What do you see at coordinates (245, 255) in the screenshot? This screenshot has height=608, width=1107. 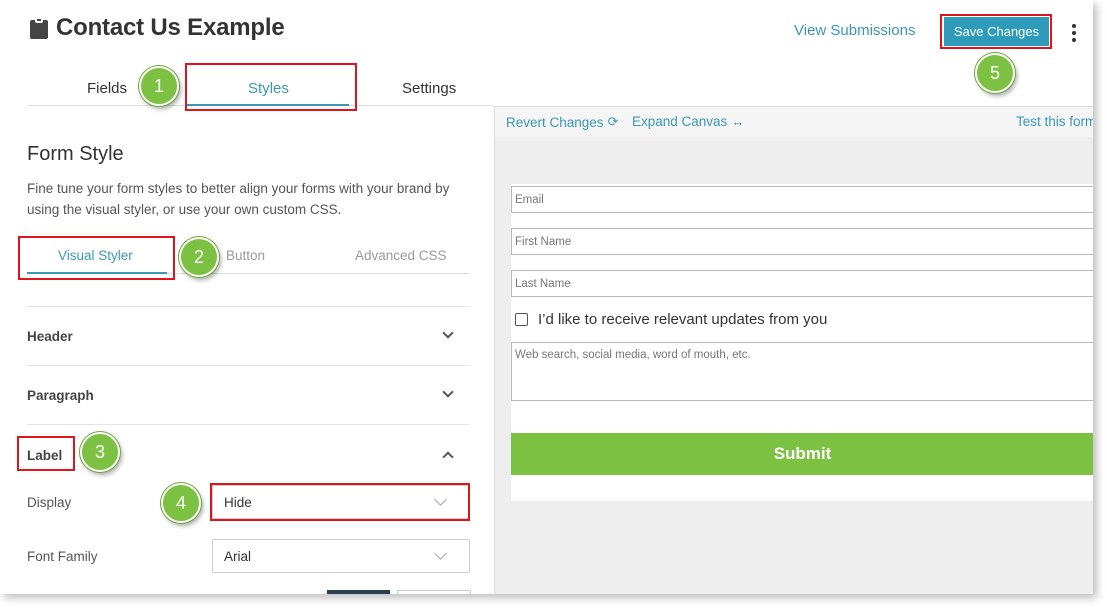 I see `subtab-button: Button` at bounding box center [245, 255].